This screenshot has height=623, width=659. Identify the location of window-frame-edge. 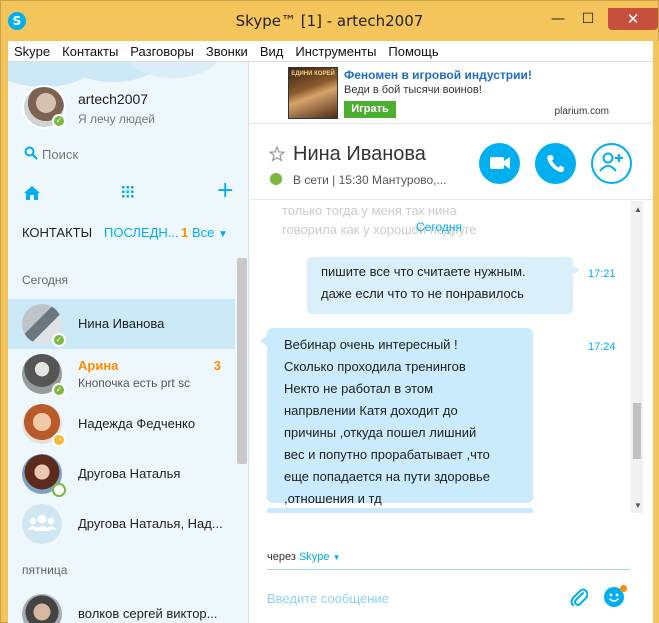
(656, 332).